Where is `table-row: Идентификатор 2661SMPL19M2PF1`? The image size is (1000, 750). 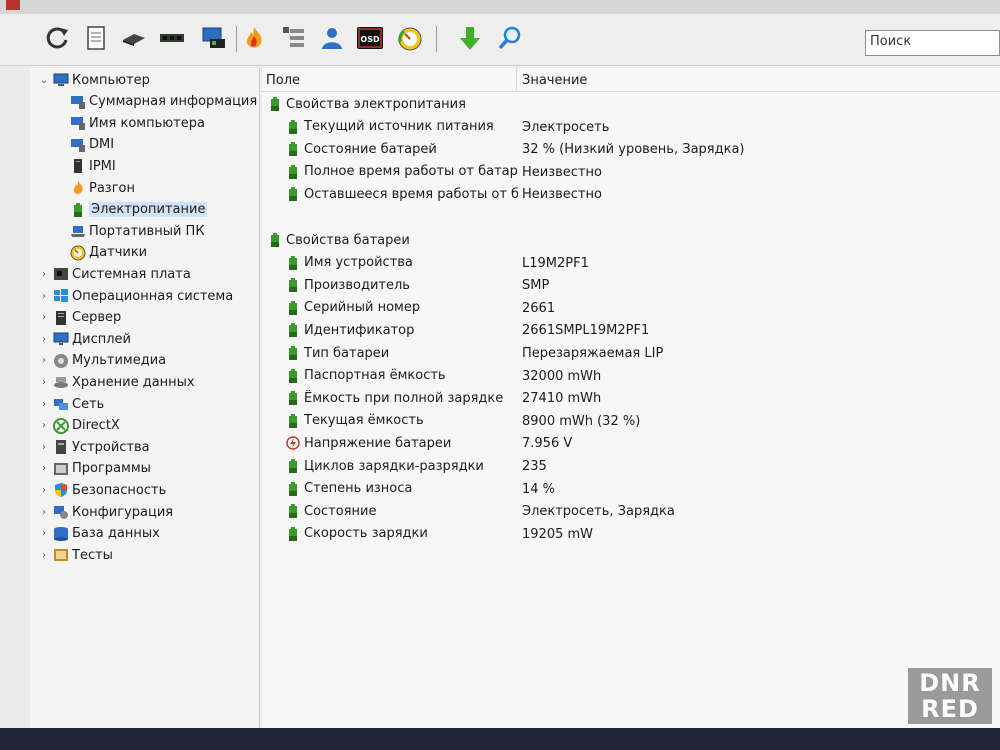 table-row: Идентификатор 2661SMPL19M2PF1 is located at coordinates (641, 330).